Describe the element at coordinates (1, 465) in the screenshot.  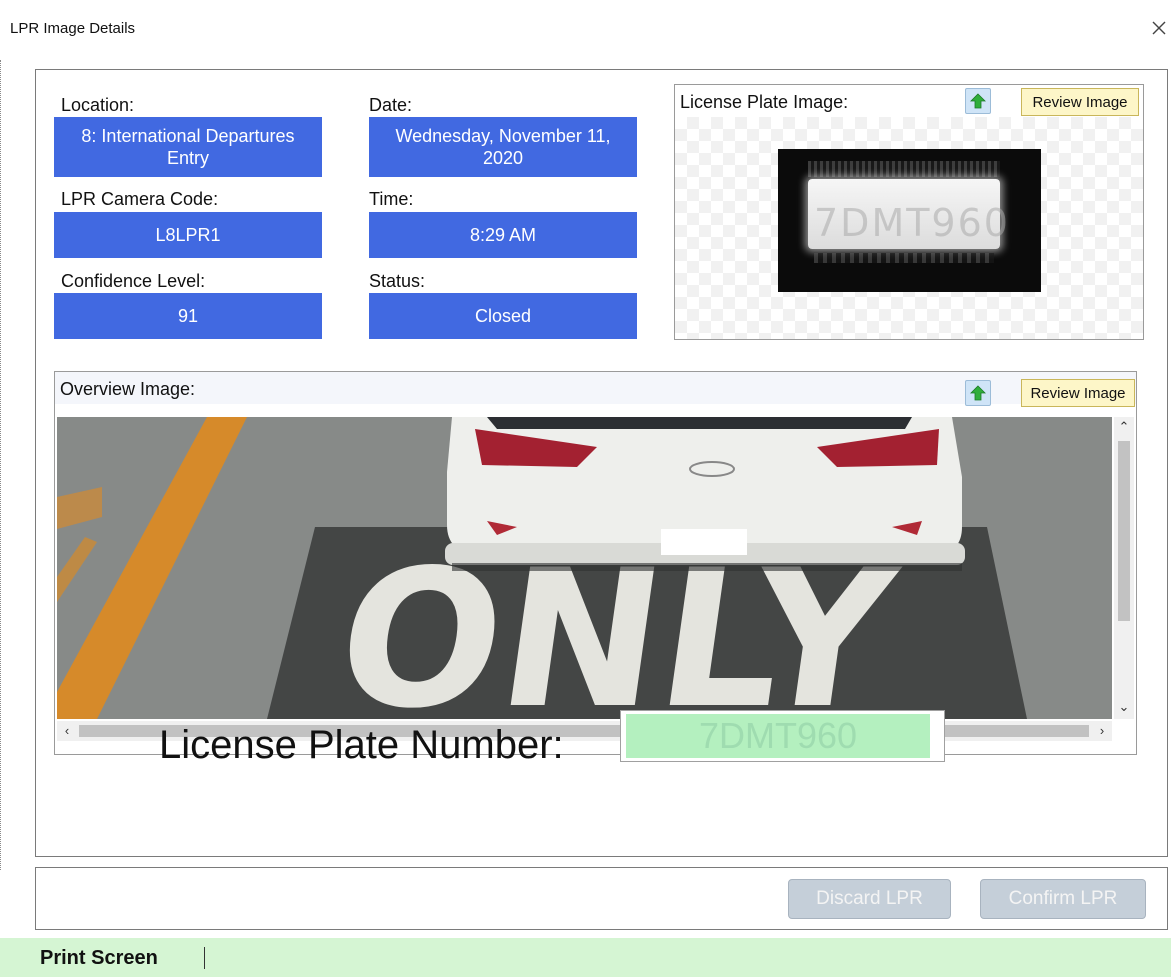
I see `window-left-edge` at that location.